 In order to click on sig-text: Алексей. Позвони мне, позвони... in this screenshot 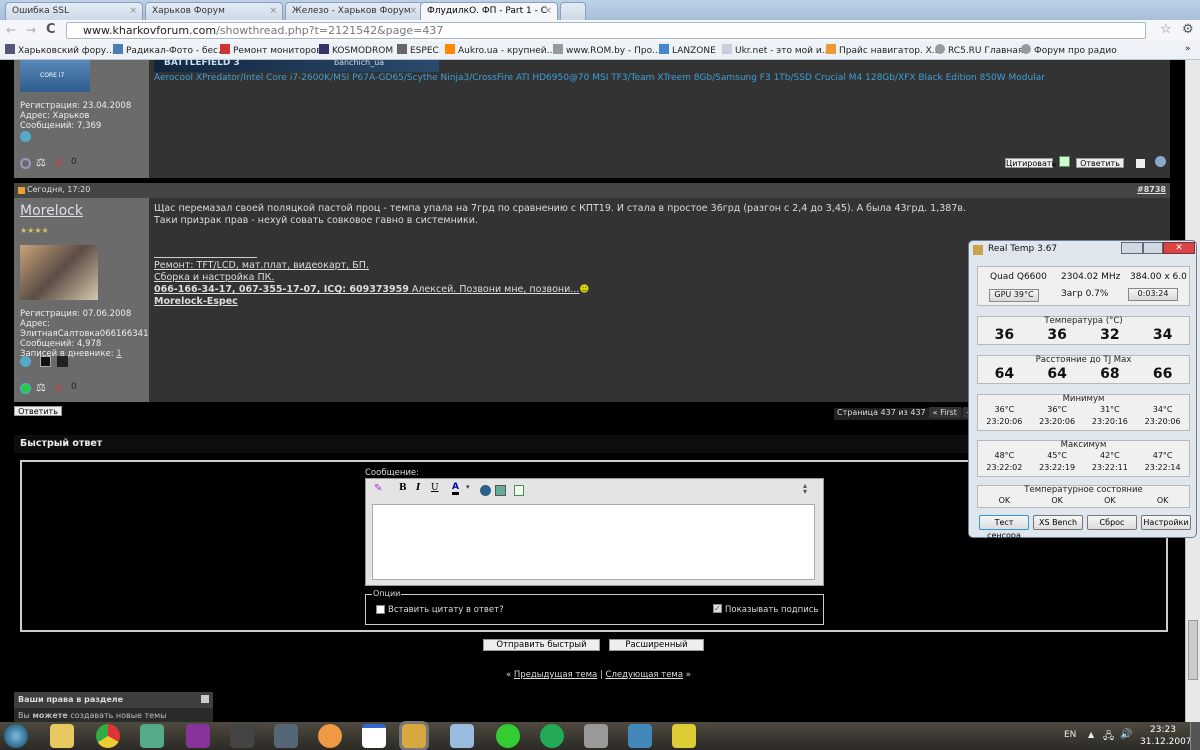, I will do `click(494, 289)`.